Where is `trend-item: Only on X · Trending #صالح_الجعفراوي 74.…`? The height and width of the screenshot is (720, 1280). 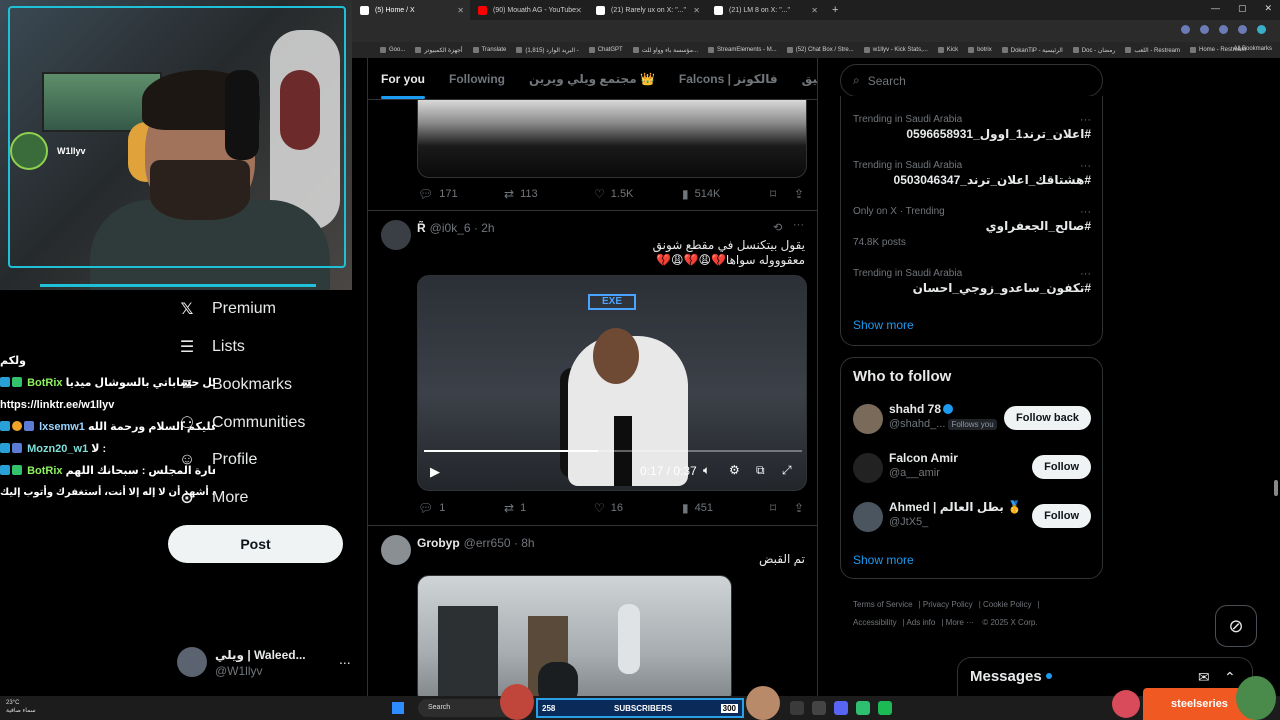 trend-item: Only on X · Trending #صالح_الجعفراوي 74.… is located at coordinates (972, 227).